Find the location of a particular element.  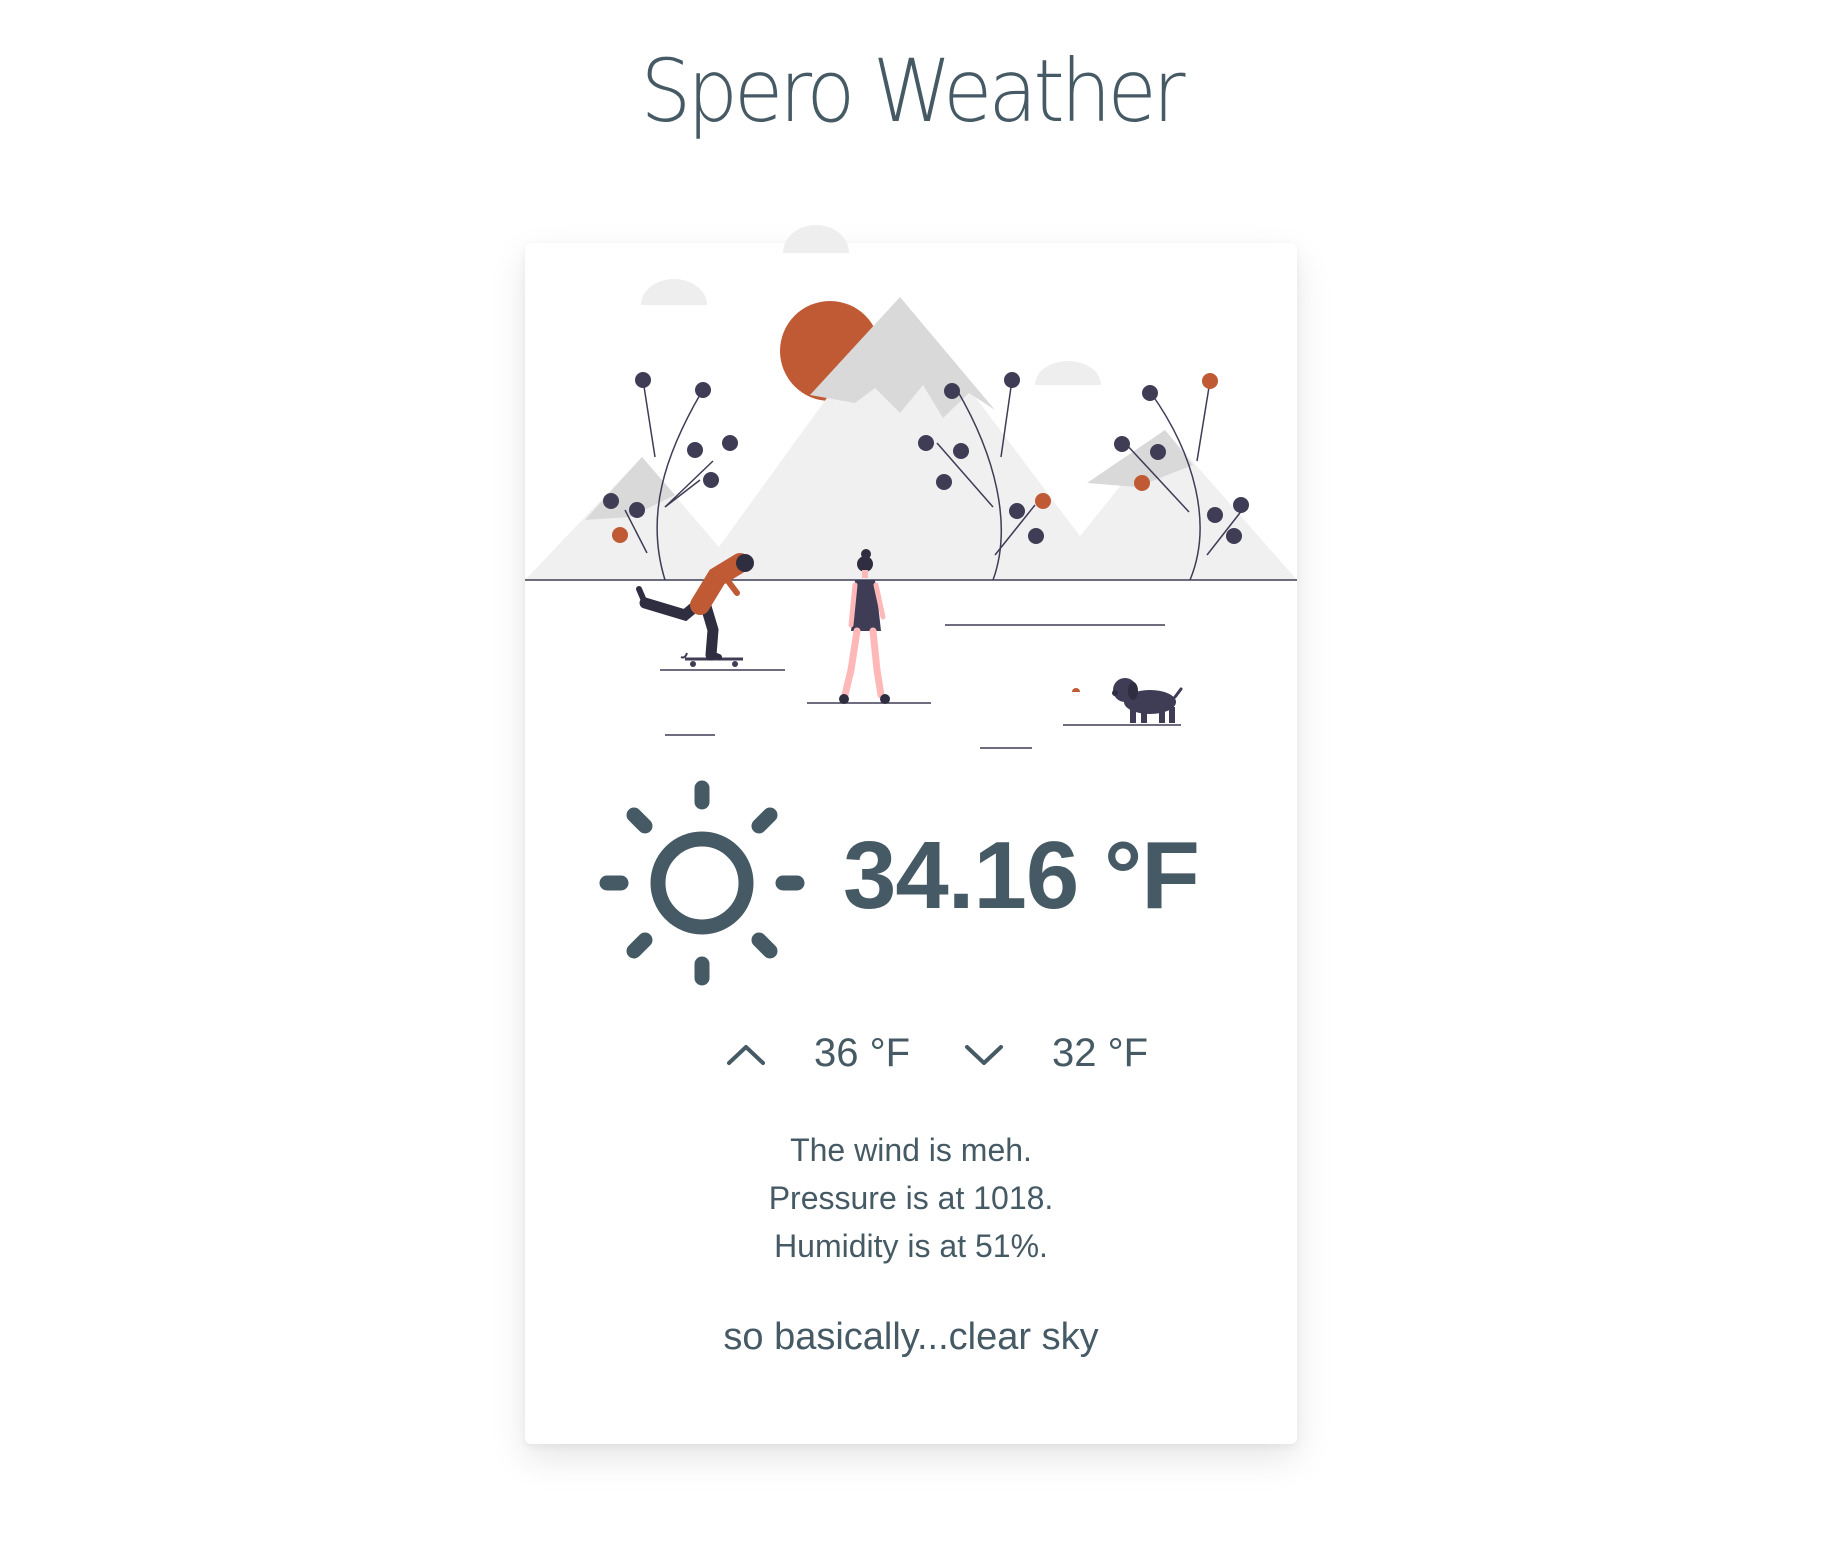

temperature-range: 36 °F 32 °F is located at coordinates (911, 1055).